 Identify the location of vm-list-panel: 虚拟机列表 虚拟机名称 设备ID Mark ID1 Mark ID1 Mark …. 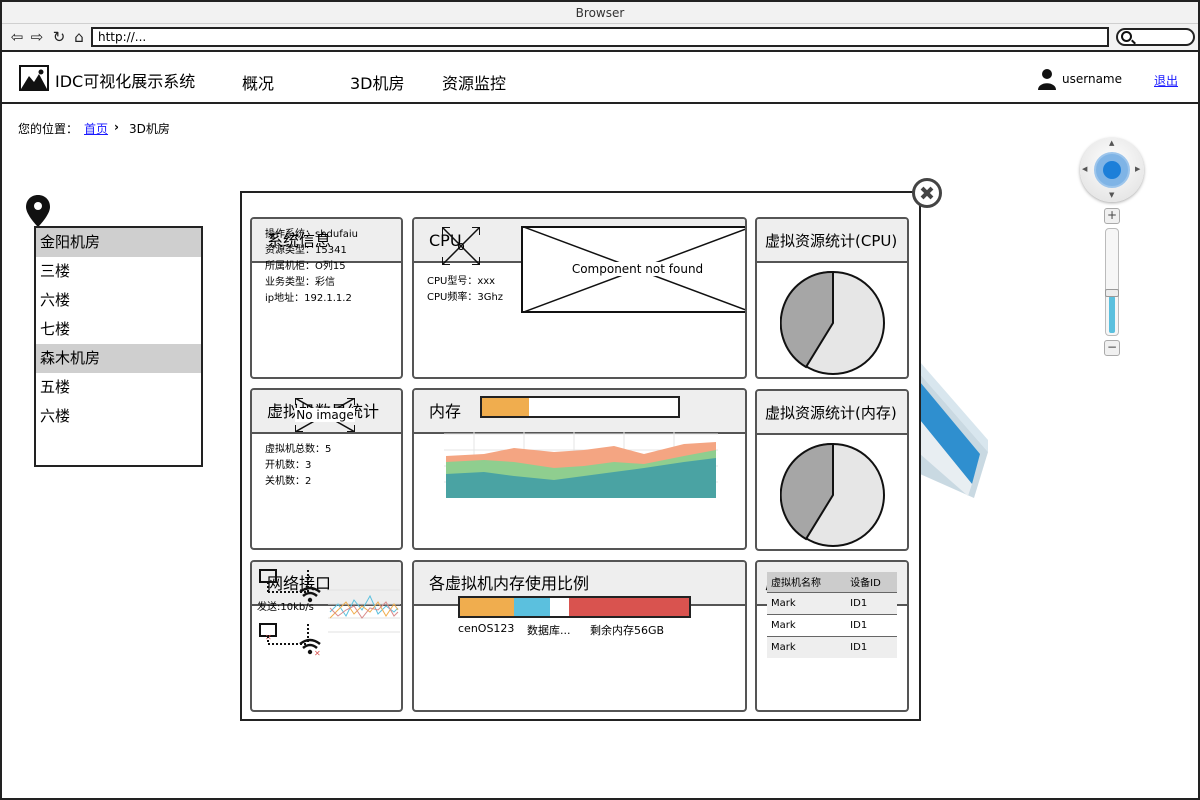
(832, 636).